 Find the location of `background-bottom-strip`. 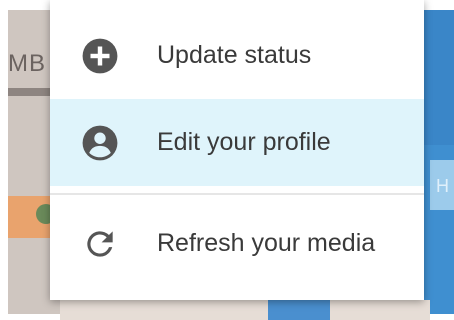

background-bottom-strip is located at coordinates (245, 310).